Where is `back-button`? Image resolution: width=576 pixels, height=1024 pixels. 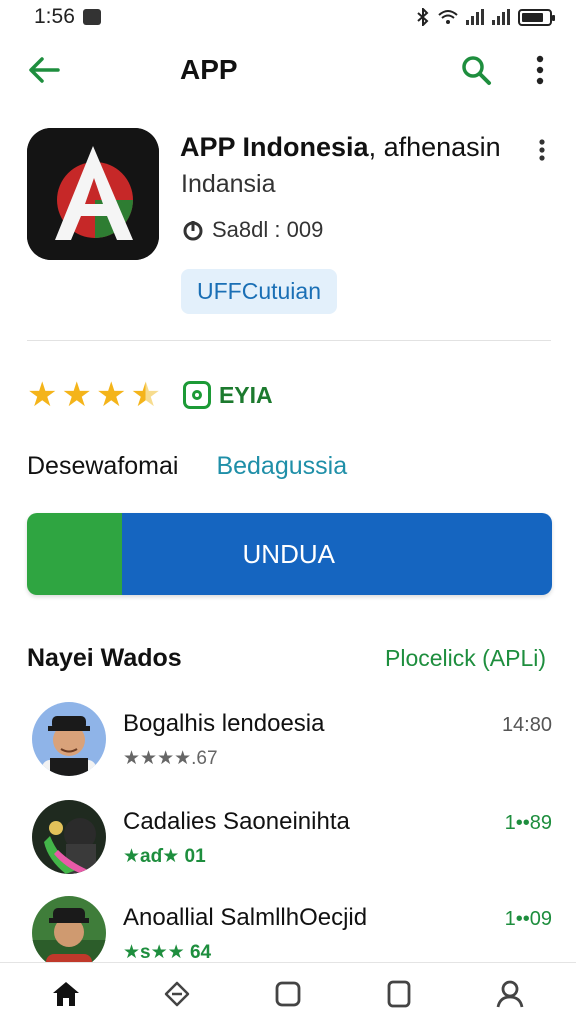 back-button is located at coordinates (44, 70).